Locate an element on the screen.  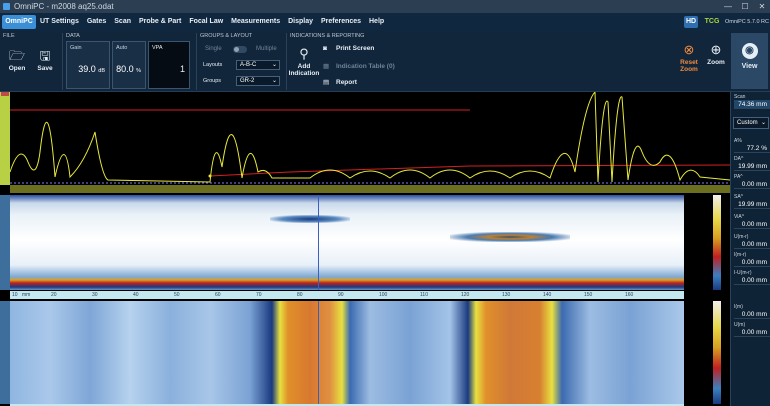
indication-table-button: ▦ Indication Table (0) is located at coordinates (359, 66).